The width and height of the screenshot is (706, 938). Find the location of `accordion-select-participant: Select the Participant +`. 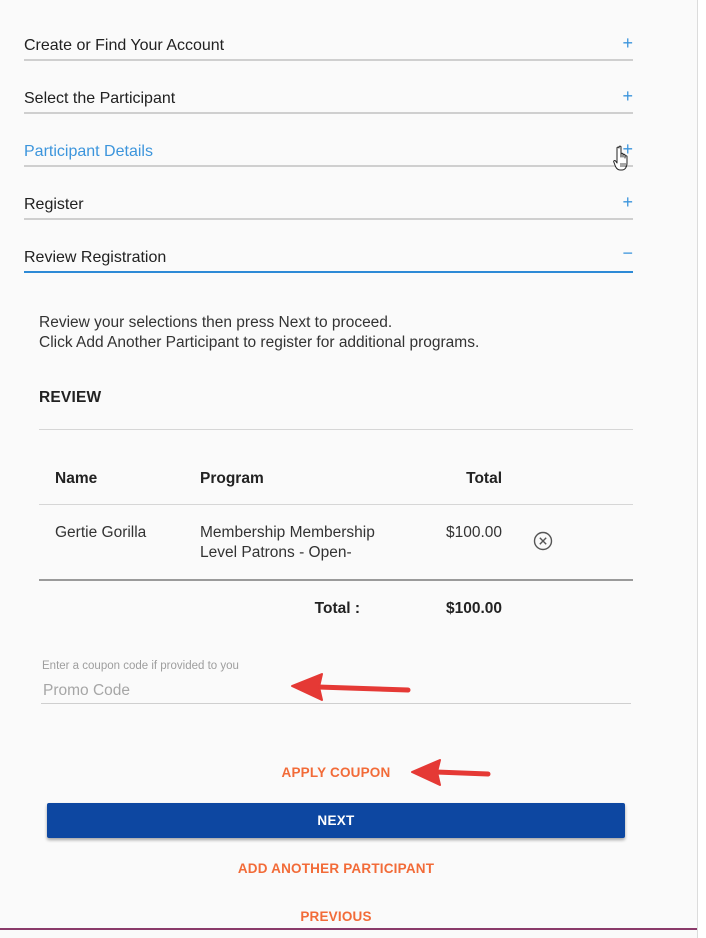

accordion-select-participant: Select the Participant + is located at coordinates (328, 98).